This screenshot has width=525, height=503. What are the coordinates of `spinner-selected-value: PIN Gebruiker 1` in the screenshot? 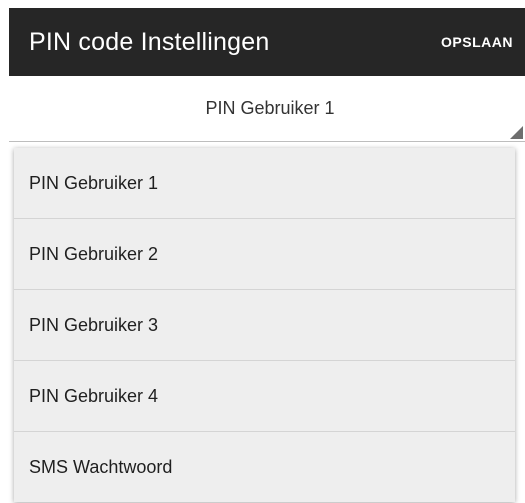 It's located at (270, 108).